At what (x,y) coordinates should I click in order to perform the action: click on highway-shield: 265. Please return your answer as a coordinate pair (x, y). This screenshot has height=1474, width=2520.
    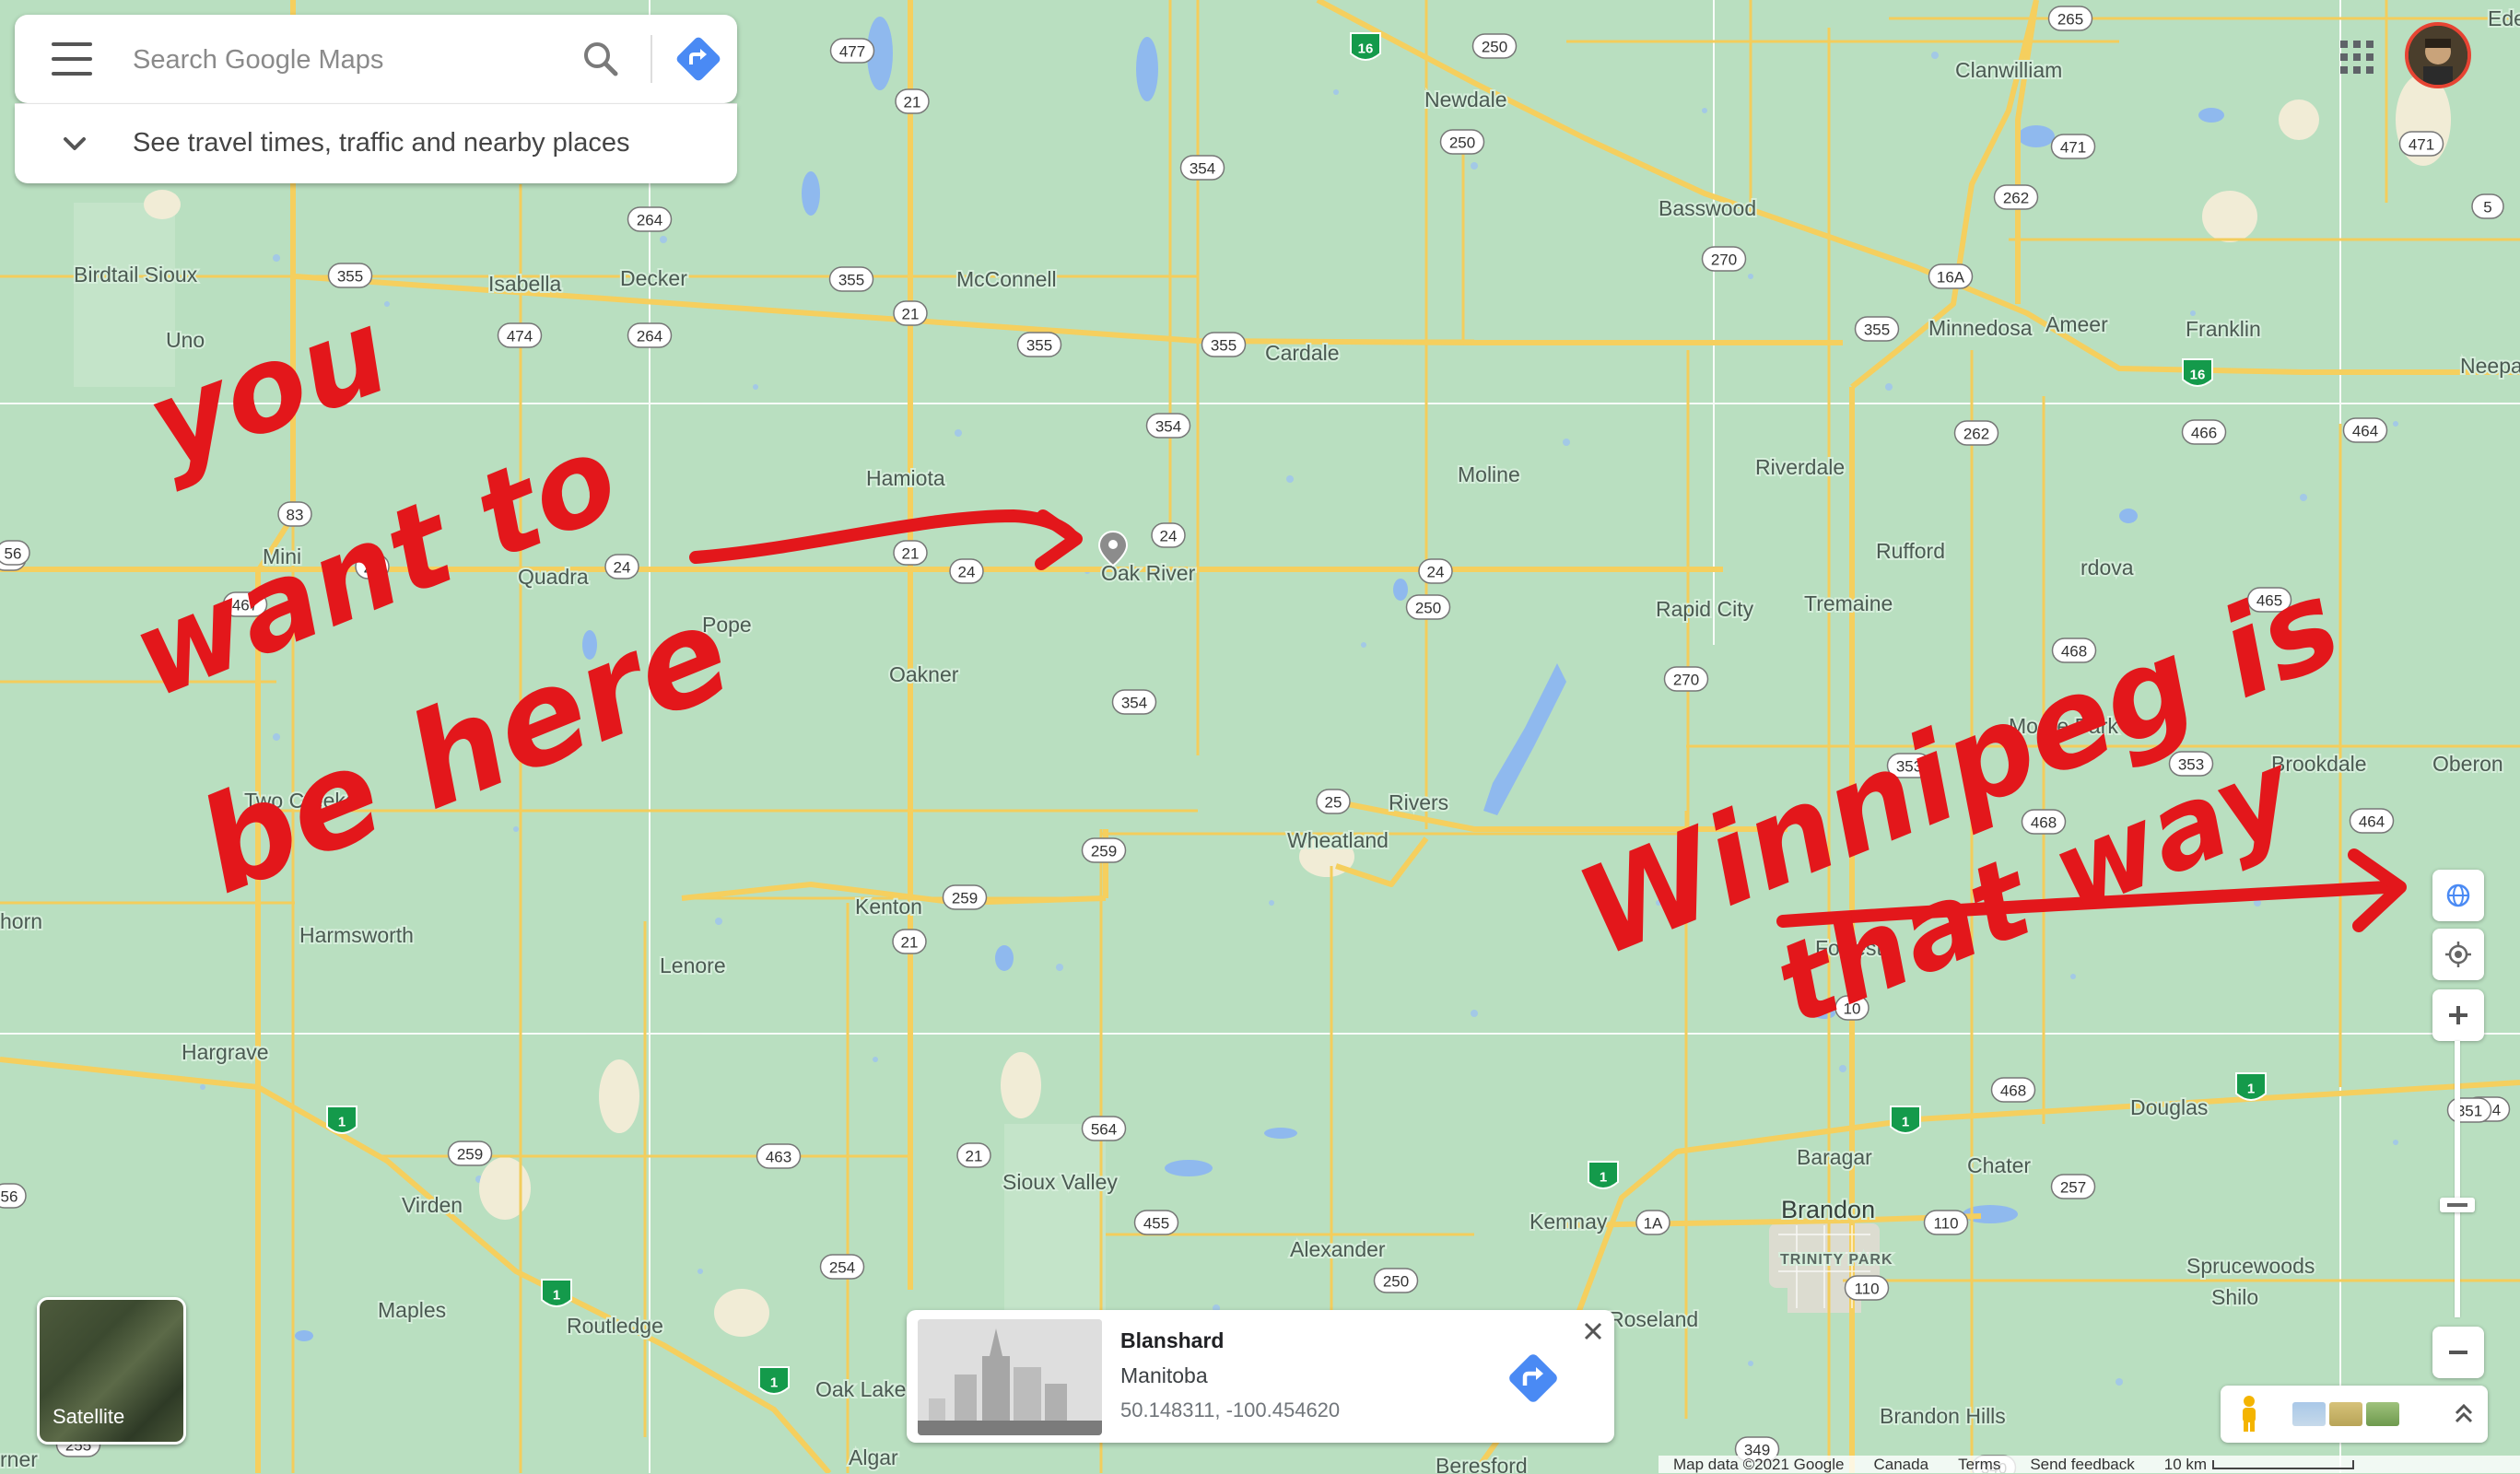
    Looking at the image, I should click on (2070, 18).